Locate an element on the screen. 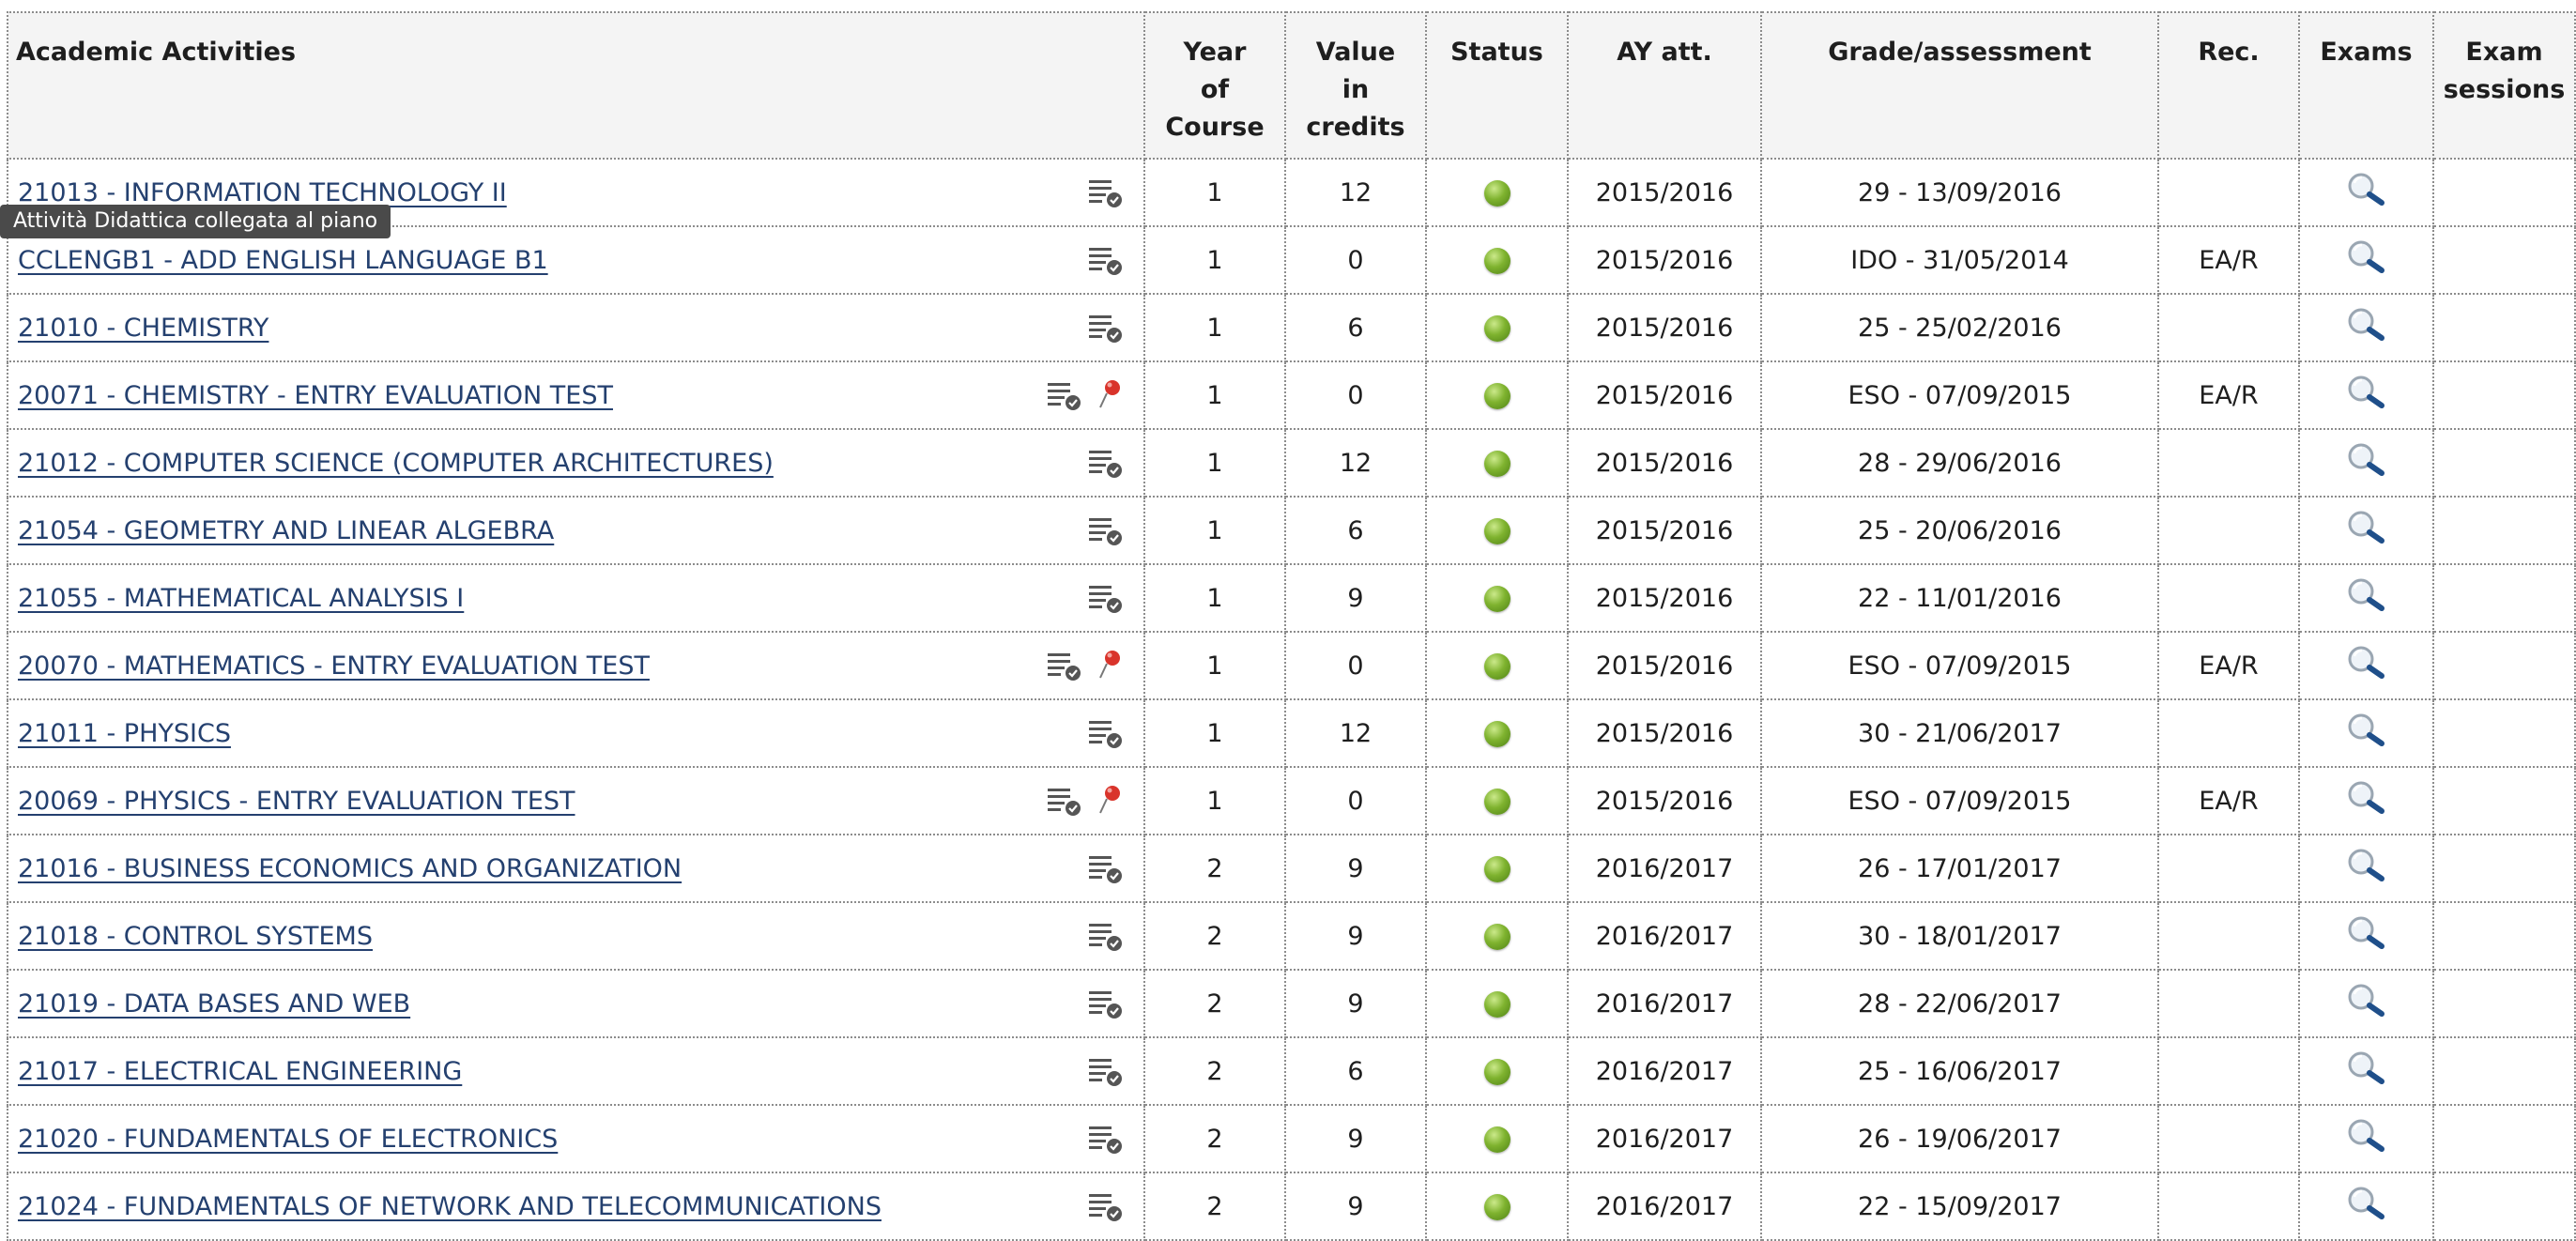 This screenshot has width=2576, height=1241. activity-link: 21018 - CONTROL SYSTEMS is located at coordinates (195, 936).